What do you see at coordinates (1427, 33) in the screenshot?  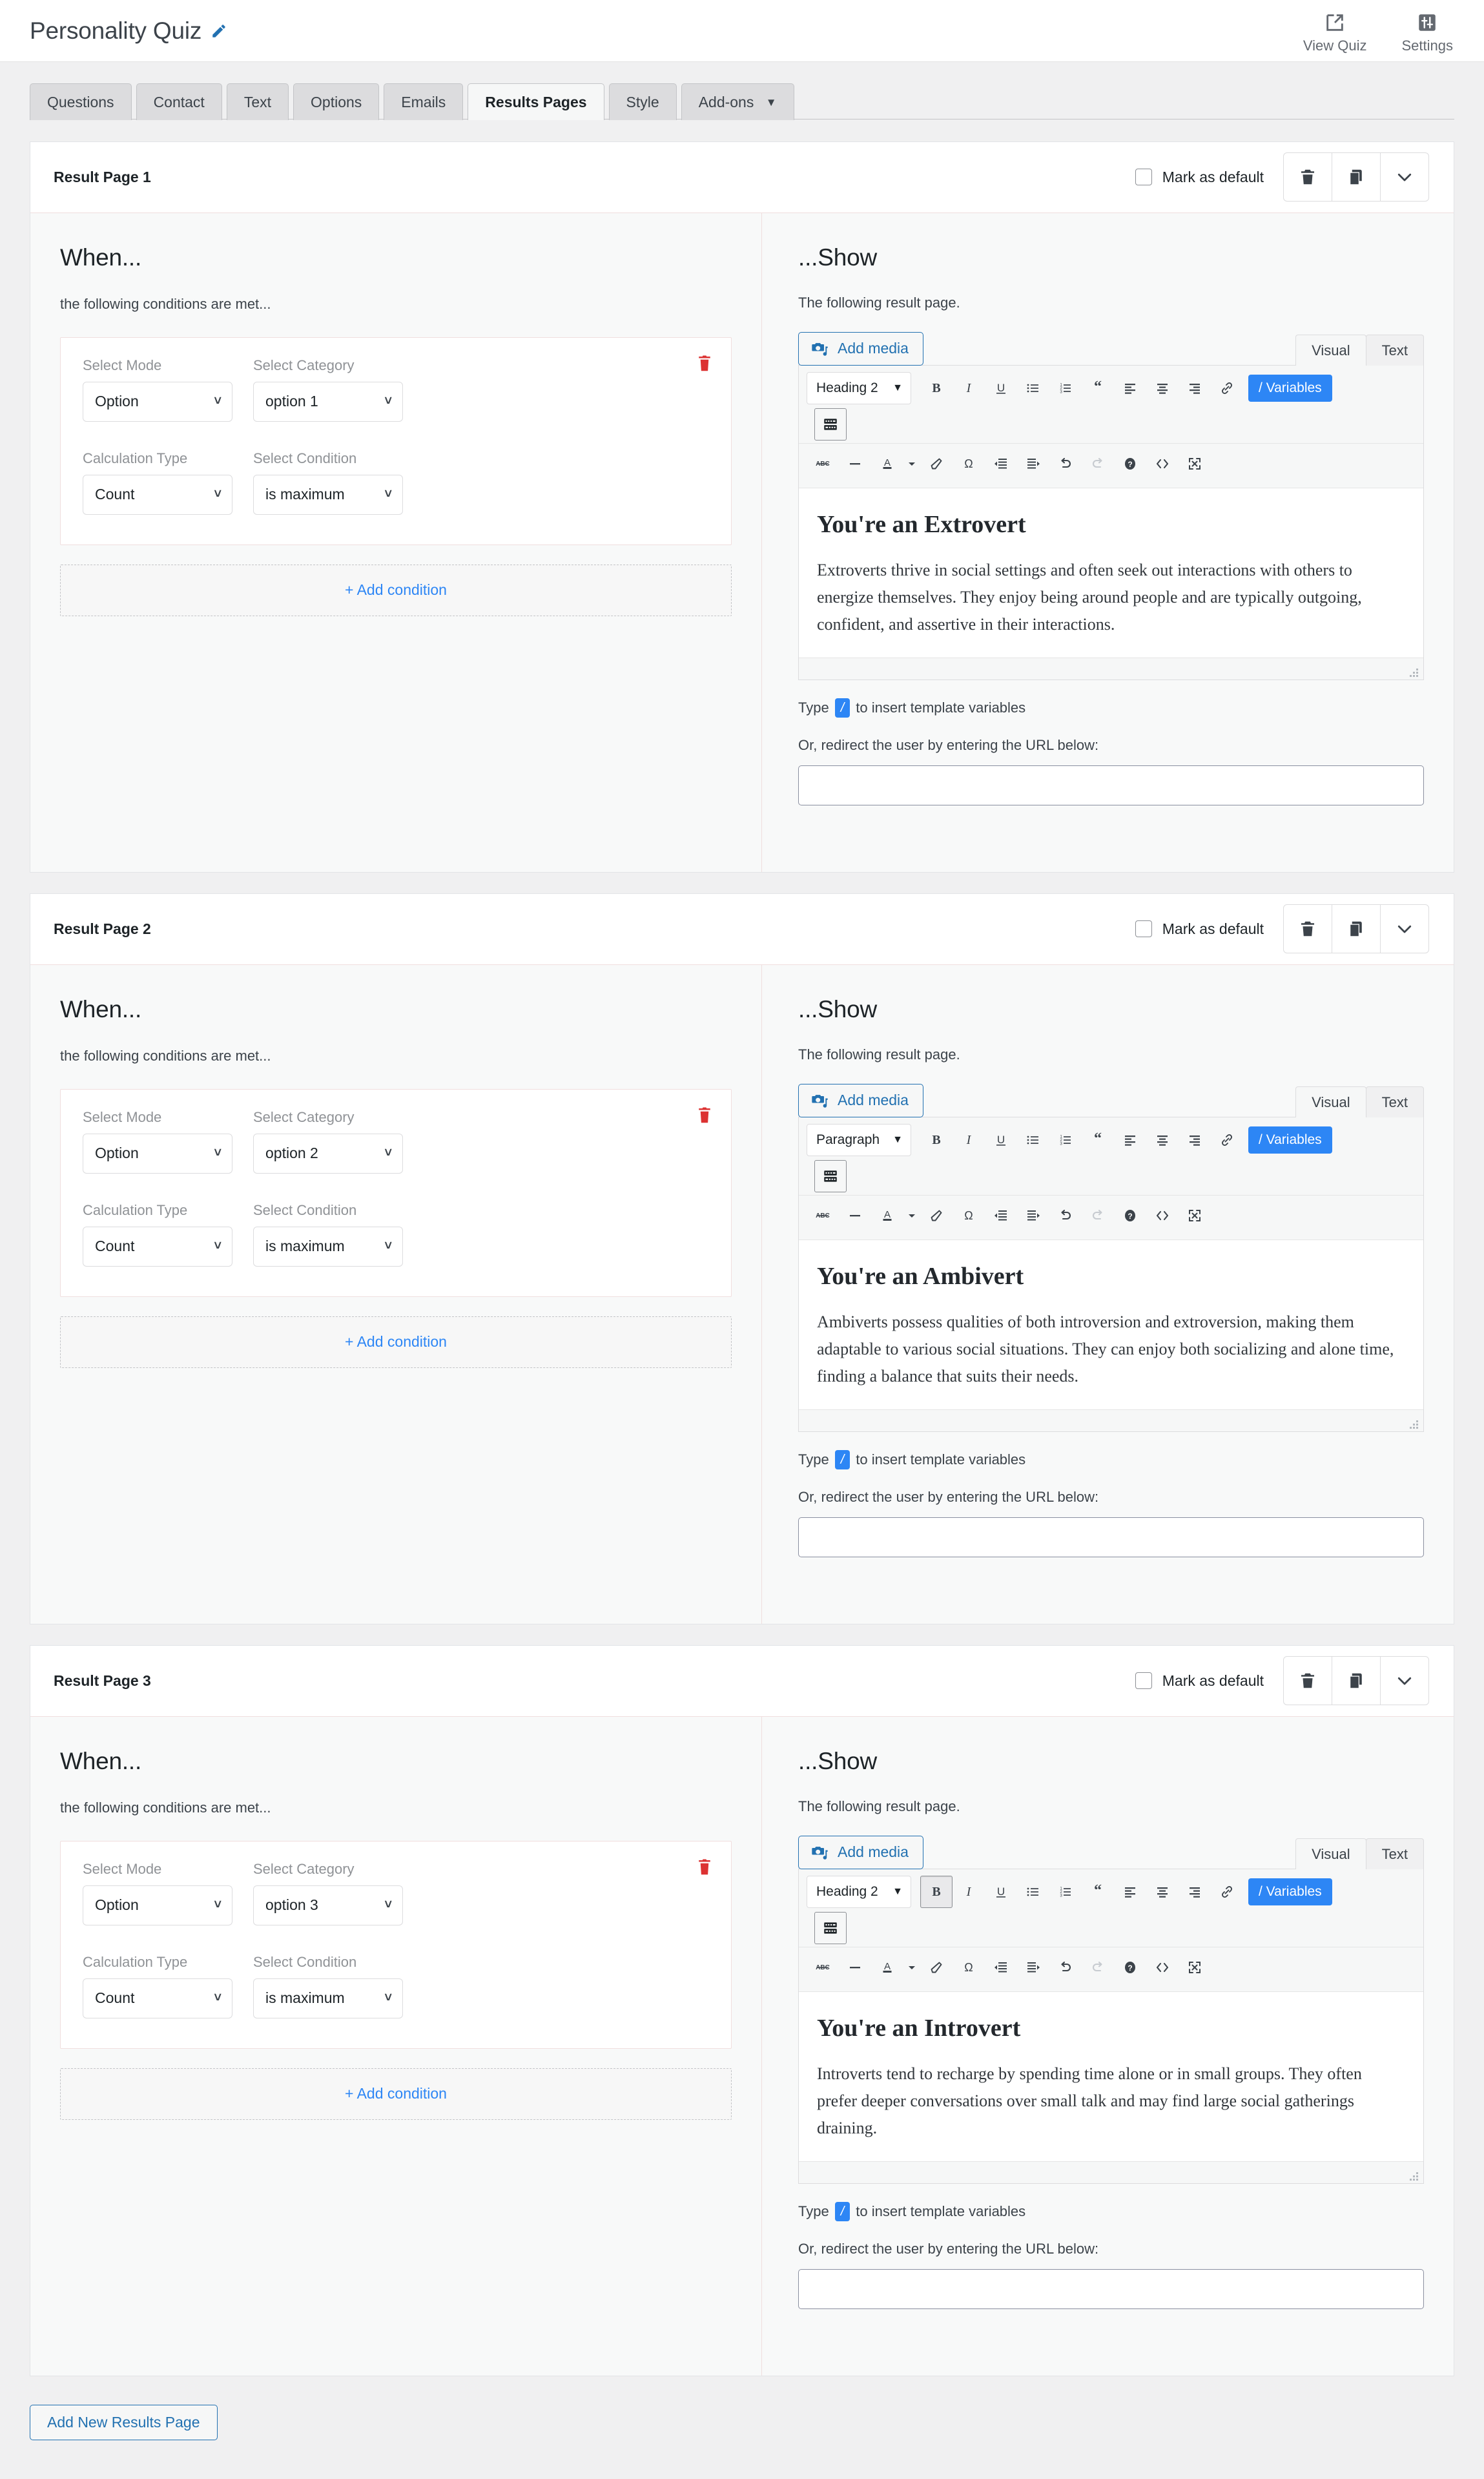 I see `settings-button: Settings` at bounding box center [1427, 33].